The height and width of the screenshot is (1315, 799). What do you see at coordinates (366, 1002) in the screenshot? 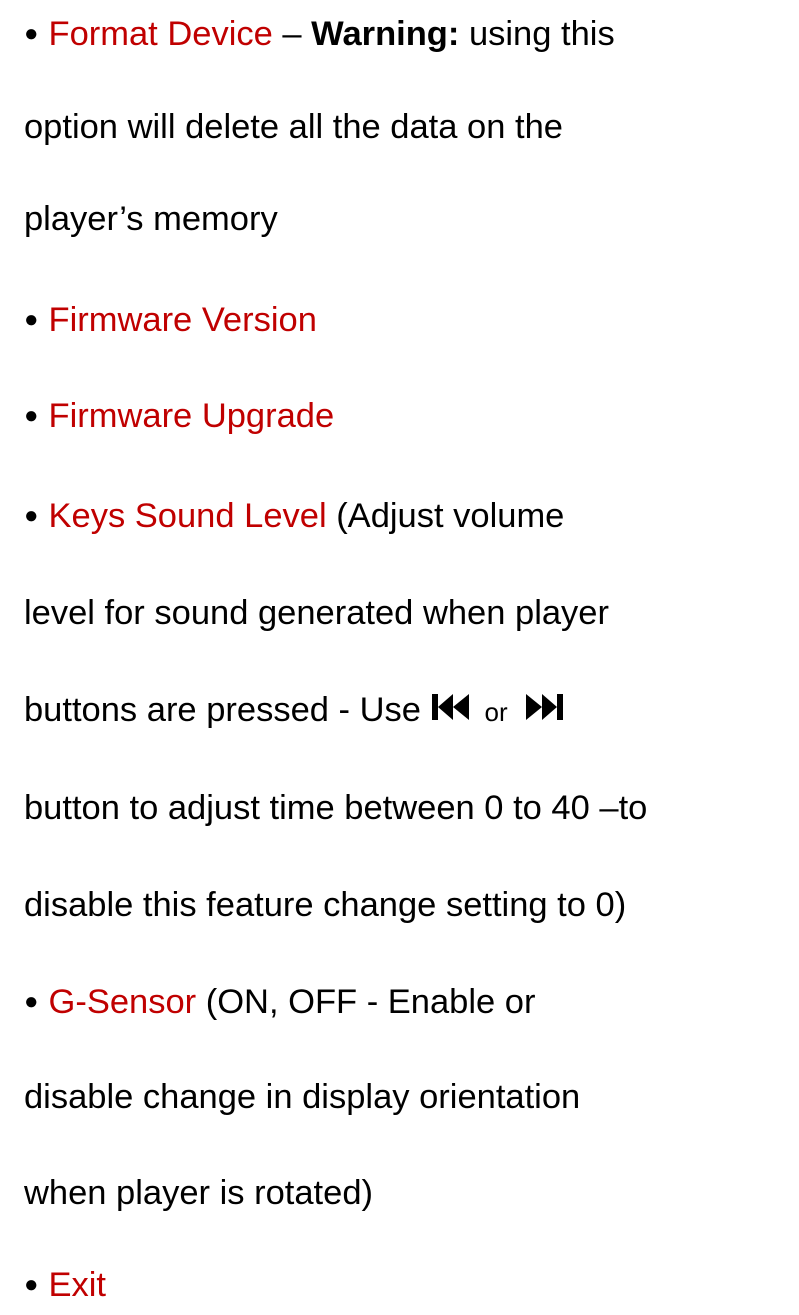
I see `g-sensor-text: (ON, OFF - Enable or` at bounding box center [366, 1002].